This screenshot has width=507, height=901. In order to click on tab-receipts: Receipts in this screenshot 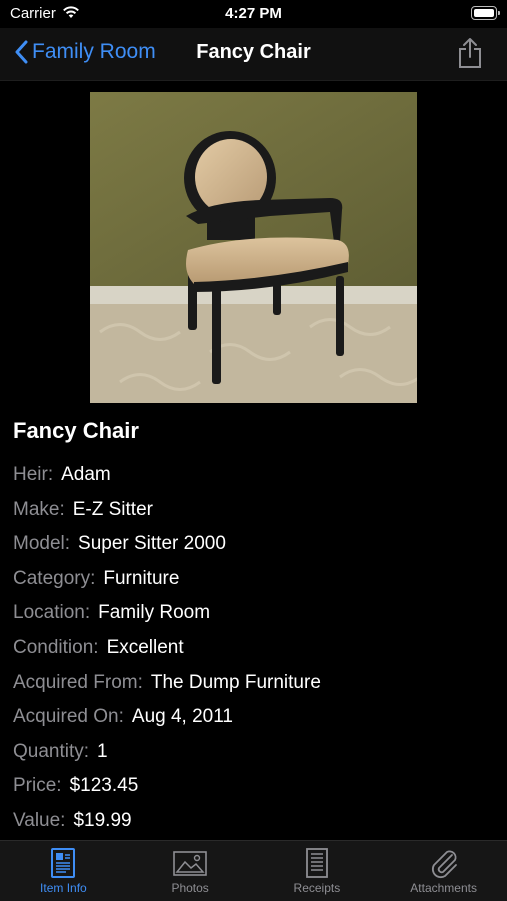, I will do `click(317, 871)`.